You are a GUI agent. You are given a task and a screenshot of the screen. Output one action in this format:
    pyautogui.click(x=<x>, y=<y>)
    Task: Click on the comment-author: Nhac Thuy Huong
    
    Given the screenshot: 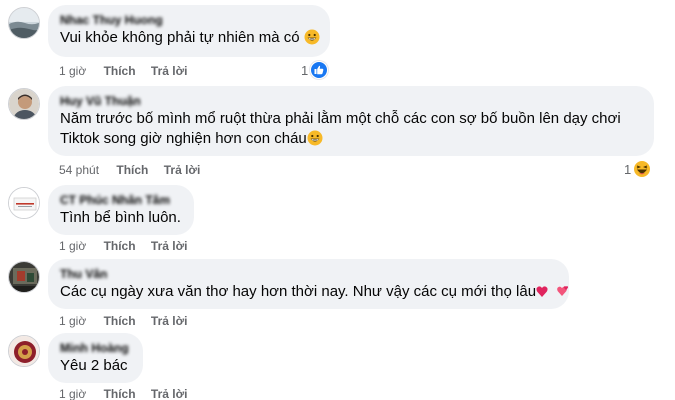 What is the action you would take?
    pyautogui.click(x=189, y=20)
    